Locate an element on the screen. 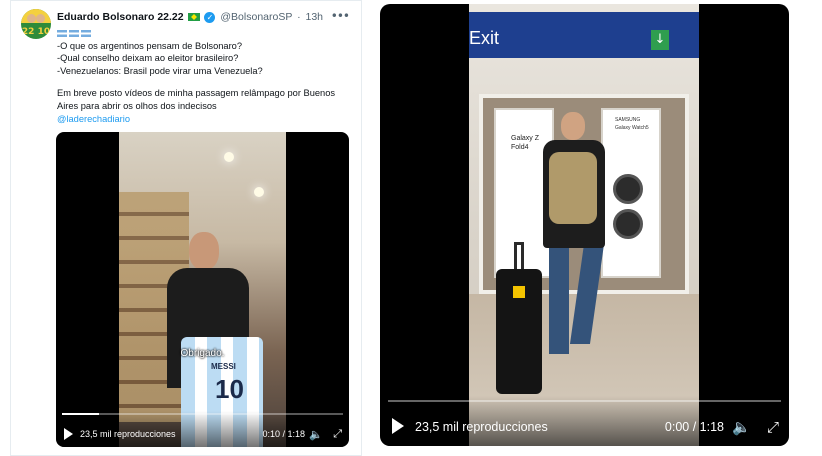 This screenshot has height=456, width=822. video-time: 0:00 / 1:18 is located at coordinates (694, 427).